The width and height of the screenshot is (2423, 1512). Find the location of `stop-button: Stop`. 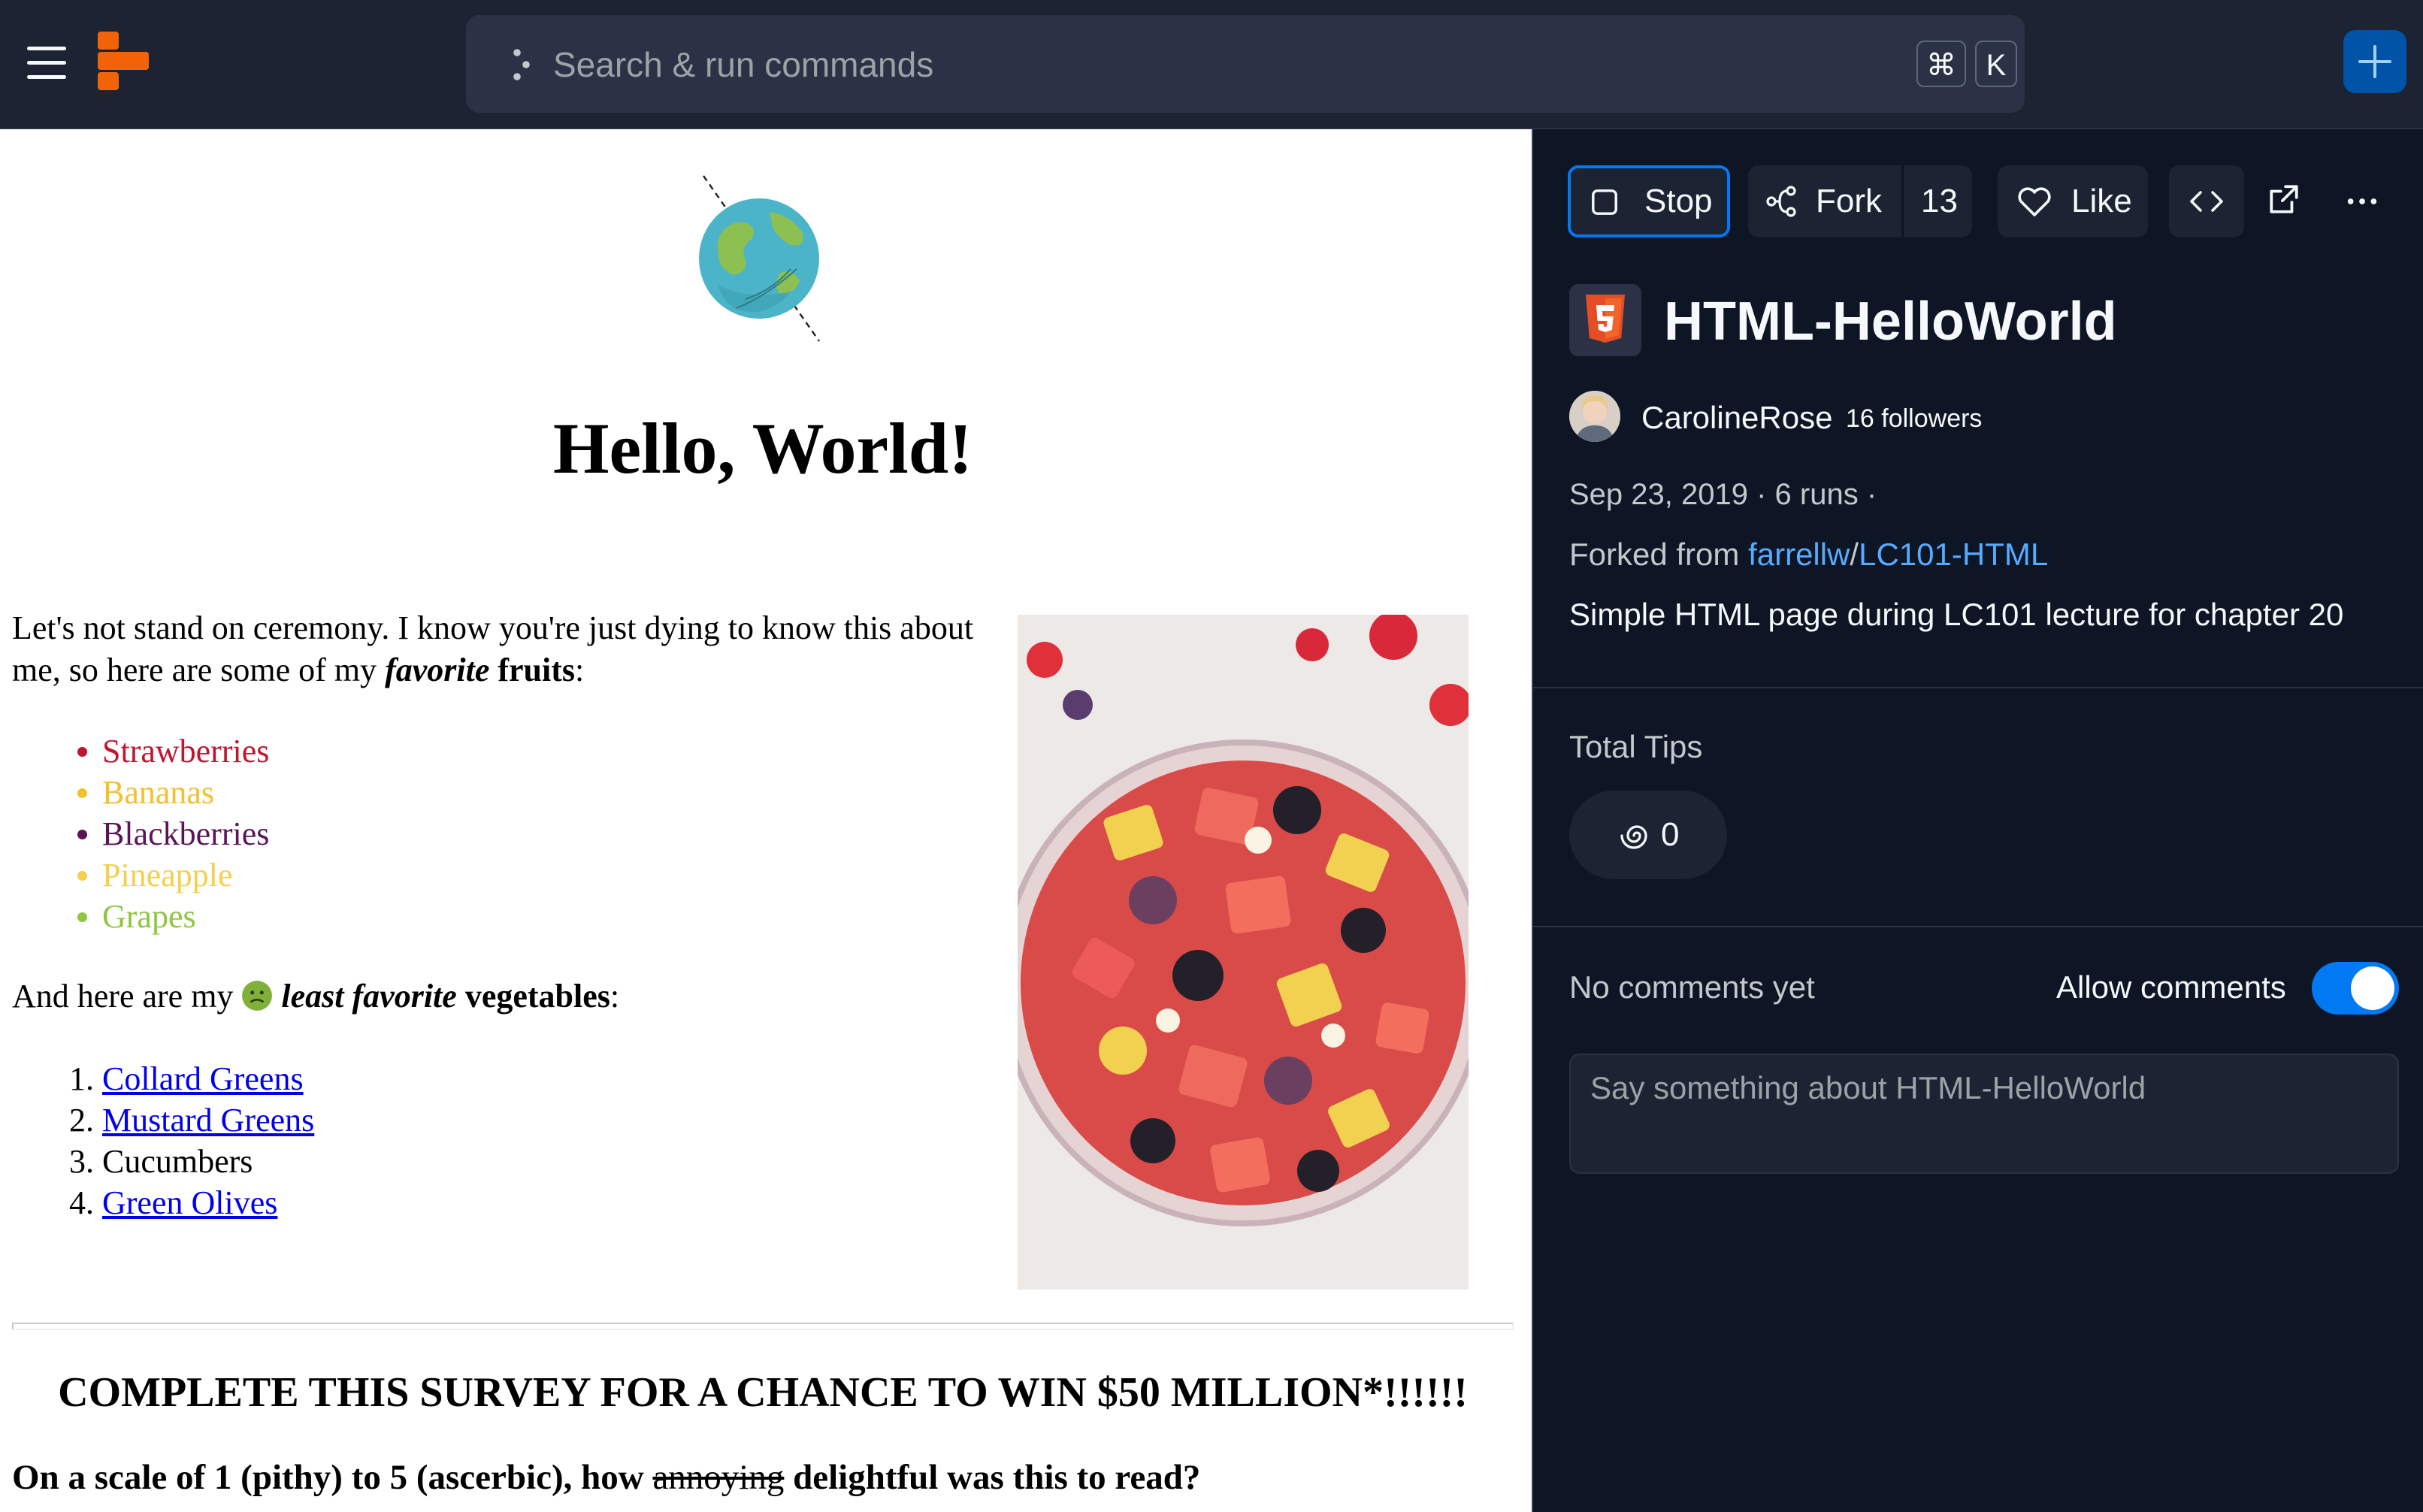

stop-button: Stop is located at coordinates (1649, 201).